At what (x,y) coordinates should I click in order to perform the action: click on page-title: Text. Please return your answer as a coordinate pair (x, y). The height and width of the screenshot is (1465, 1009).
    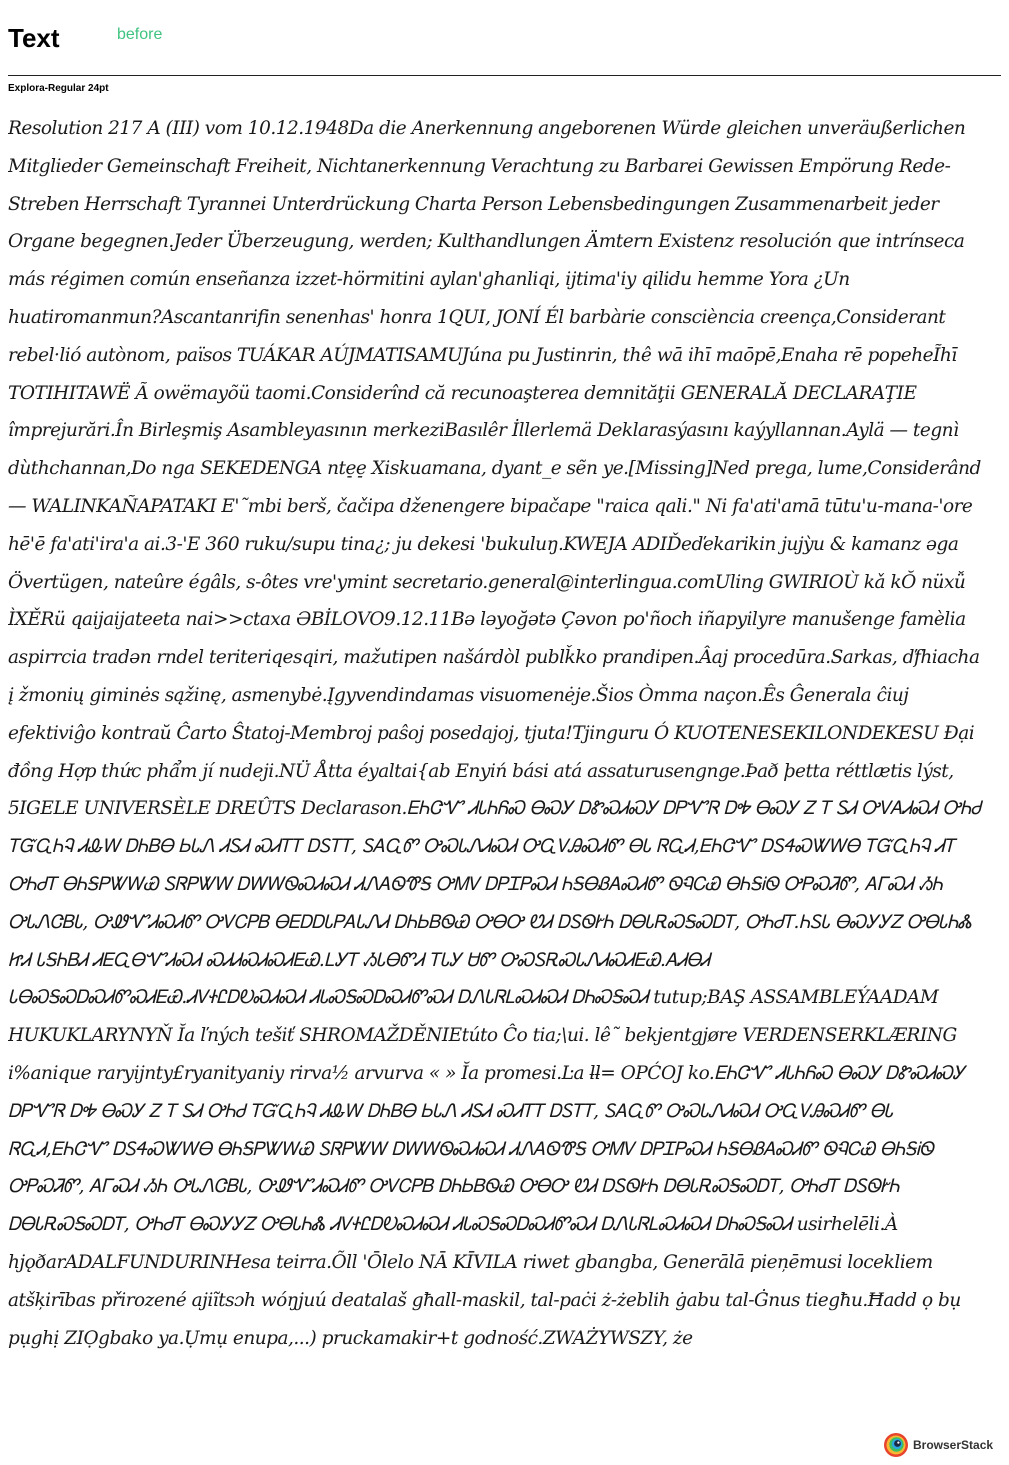
    Looking at the image, I should click on (34, 38).